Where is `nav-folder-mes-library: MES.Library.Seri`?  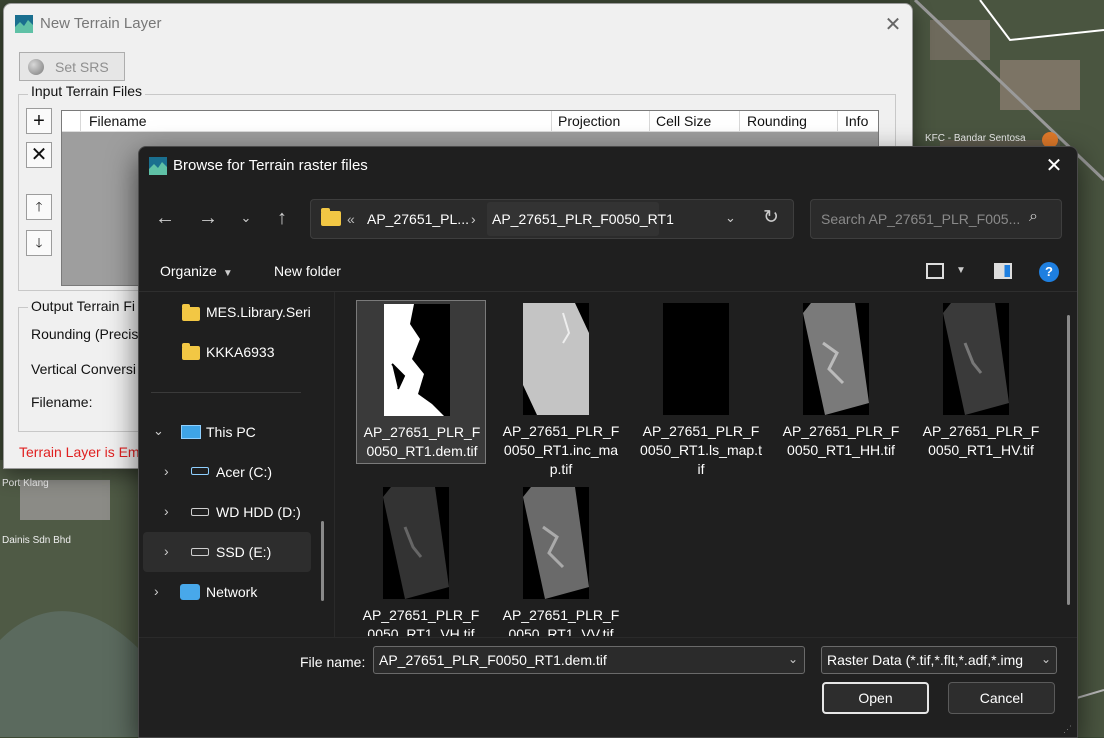
nav-folder-mes-library: MES.Library.Seri is located at coordinates (258, 312).